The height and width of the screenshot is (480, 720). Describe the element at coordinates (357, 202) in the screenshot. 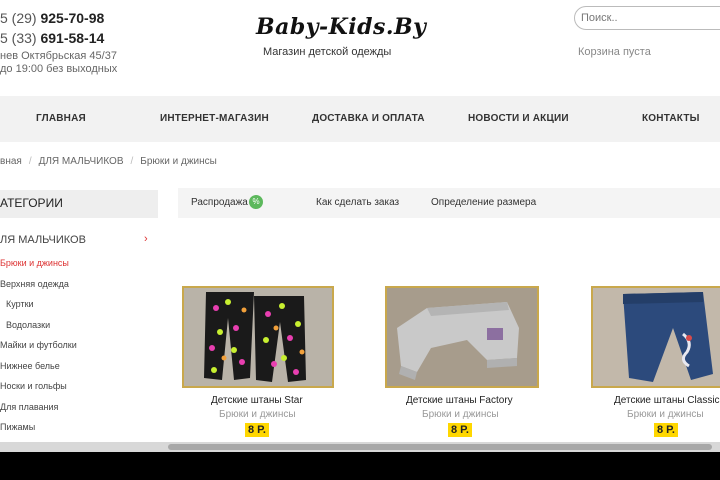

I see `tab-how-to-order: Как сделать заказ` at that location.